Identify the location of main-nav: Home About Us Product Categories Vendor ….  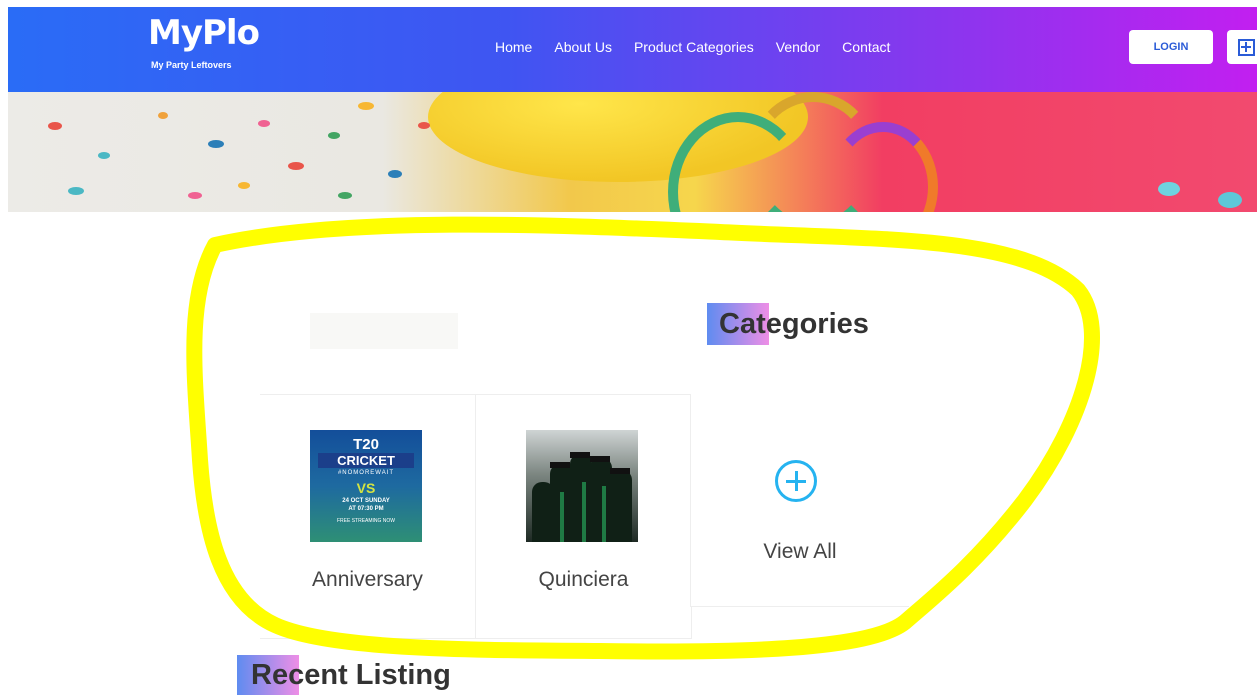
(692, 47).